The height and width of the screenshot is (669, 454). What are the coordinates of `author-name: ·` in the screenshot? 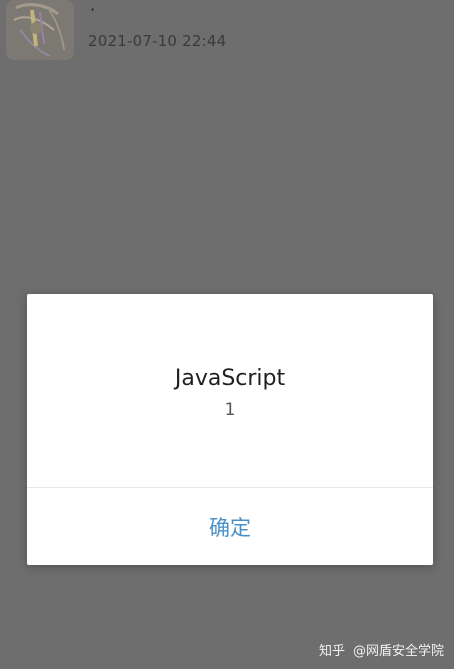 It's located at (92, 10).